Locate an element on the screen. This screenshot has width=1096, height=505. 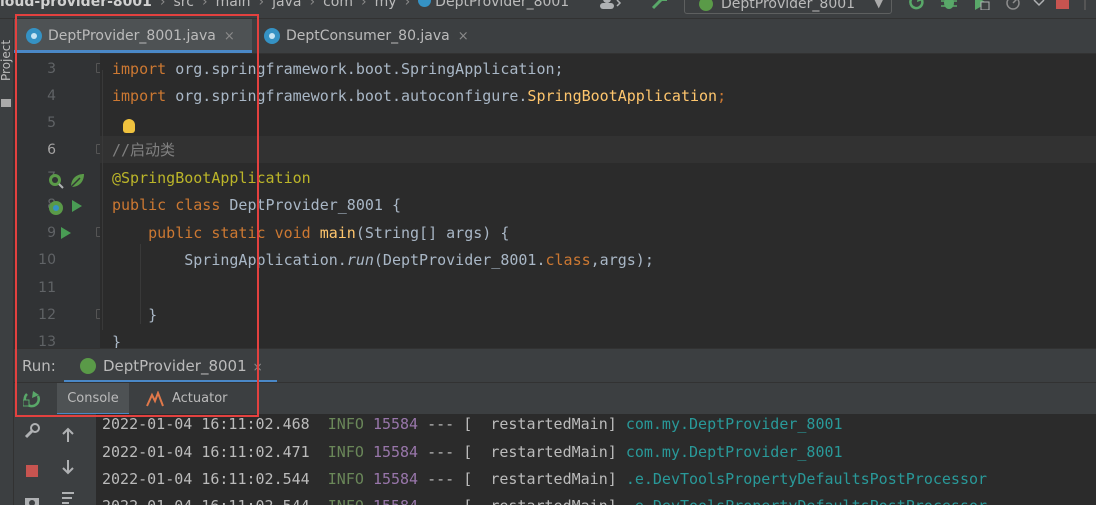
annotation: @SpringBootApplication is located at coordinates (211, 178).